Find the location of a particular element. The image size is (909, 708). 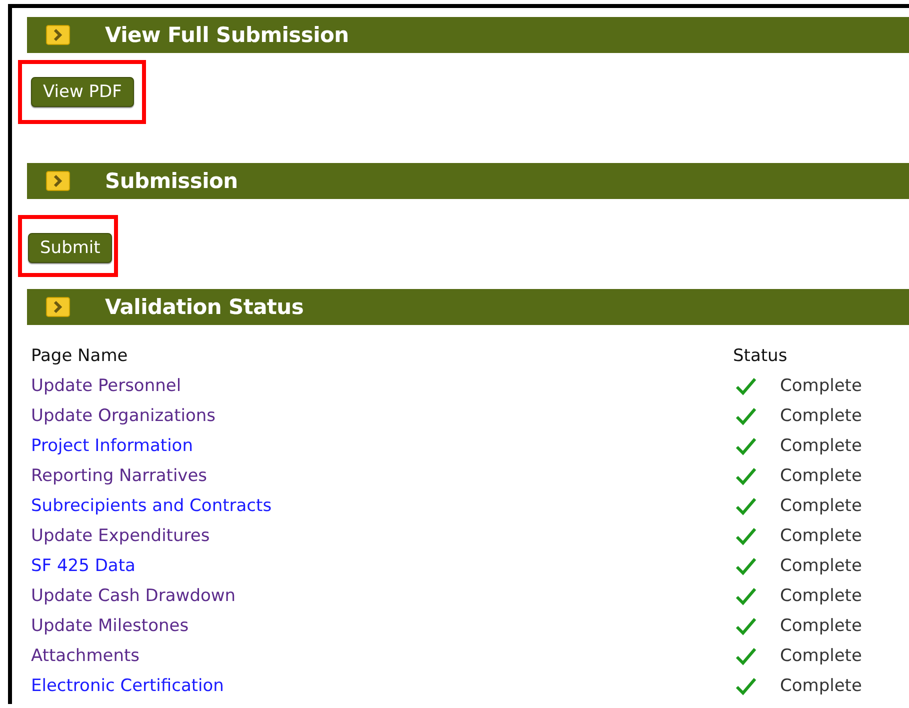

column-header: Page Name is located at coordinates (80, 356).